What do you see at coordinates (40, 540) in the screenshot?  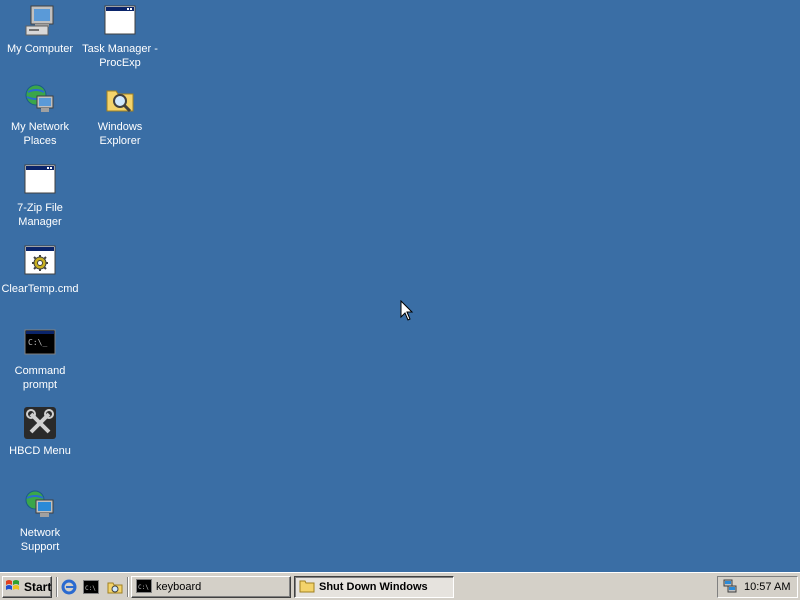 I see `icon-label: Network Support` at bounding box center [40, 540].